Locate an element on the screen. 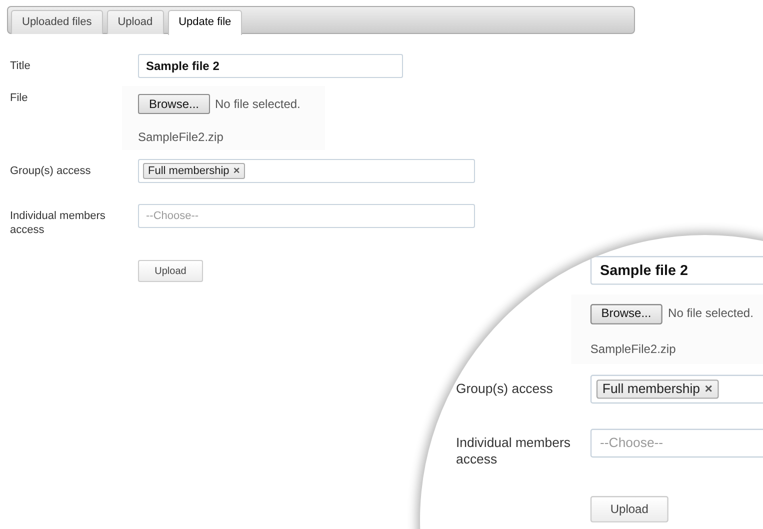 The image size is (763, 529). field-label: Title is located at coordinates (21, 66).